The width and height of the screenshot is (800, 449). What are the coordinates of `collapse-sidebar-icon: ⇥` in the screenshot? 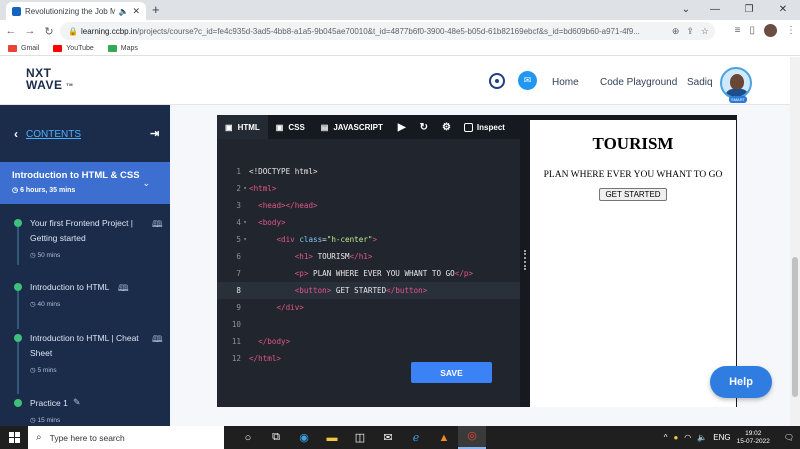 It's located at (154, 133).